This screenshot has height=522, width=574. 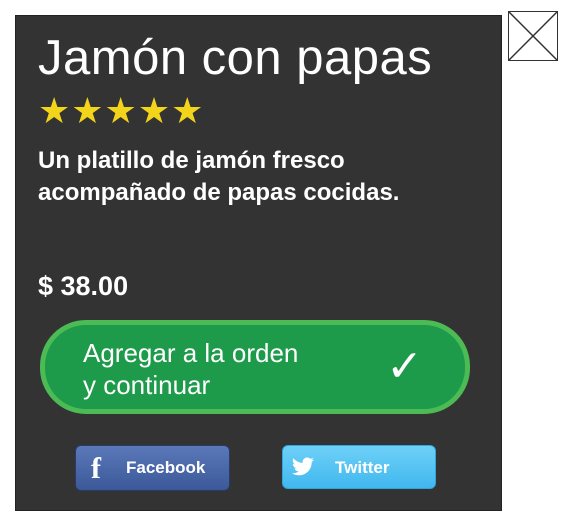 I want to click on close-button, so click(x=533, y=36).